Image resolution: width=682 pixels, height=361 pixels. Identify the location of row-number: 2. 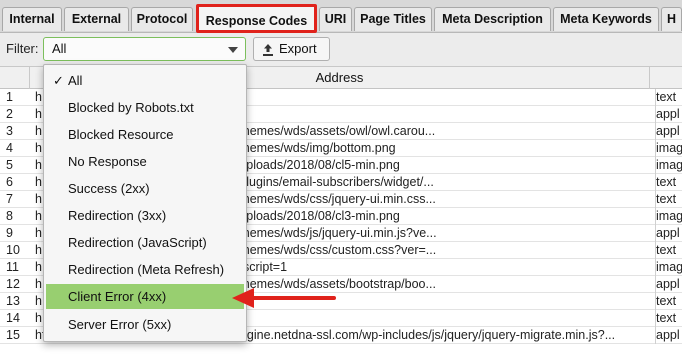
(9, 114).